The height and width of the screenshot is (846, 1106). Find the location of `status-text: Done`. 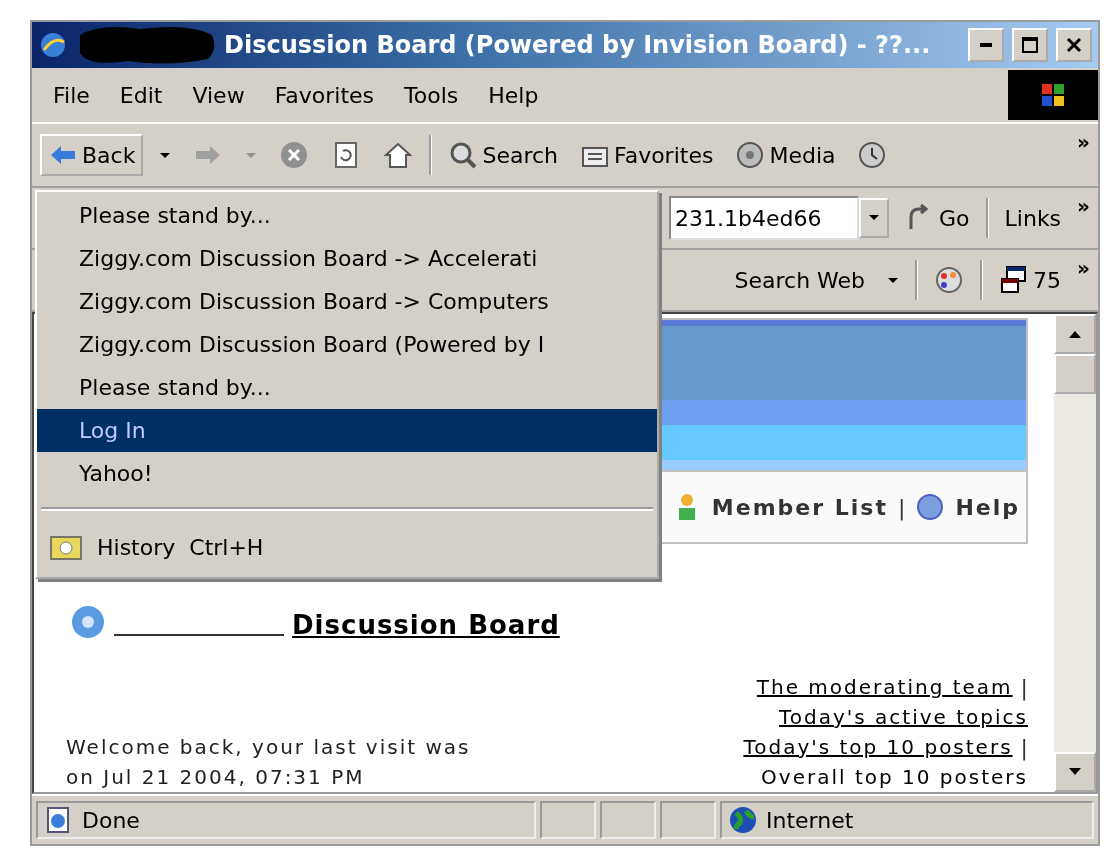

status-text: Done is located at coordinates (111, 820).